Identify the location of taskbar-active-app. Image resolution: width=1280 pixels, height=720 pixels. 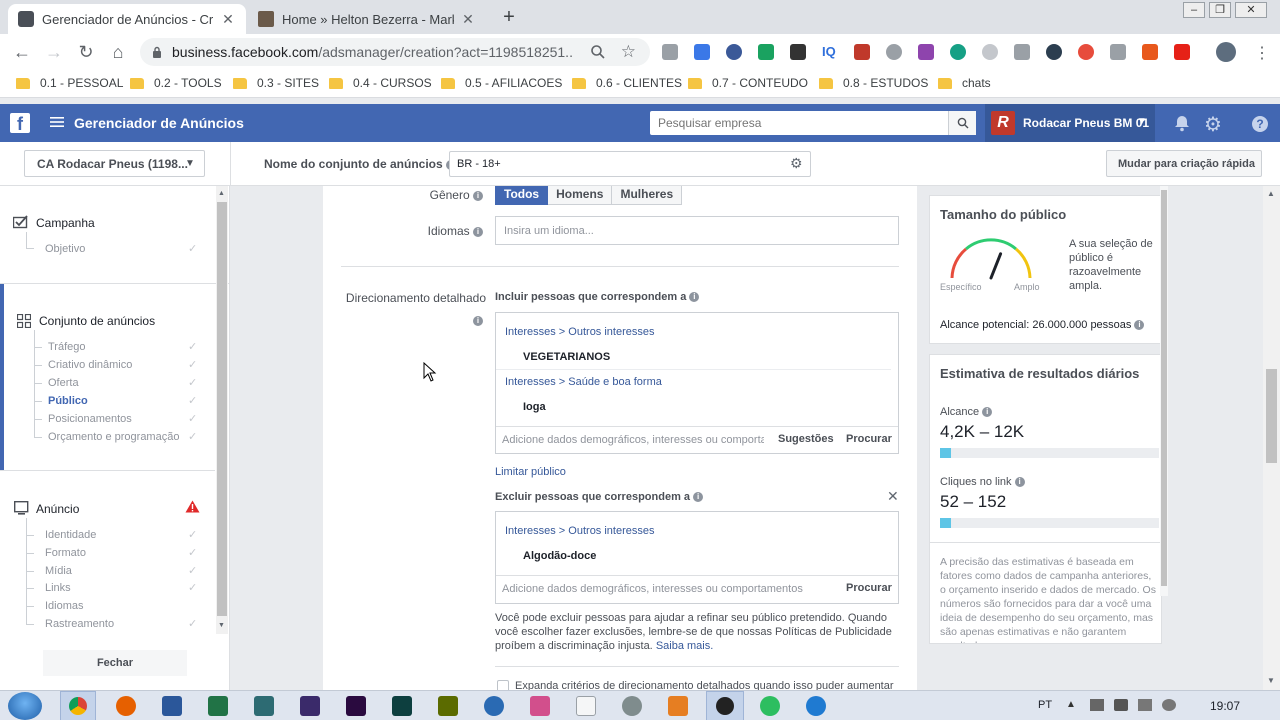
(78, 705).